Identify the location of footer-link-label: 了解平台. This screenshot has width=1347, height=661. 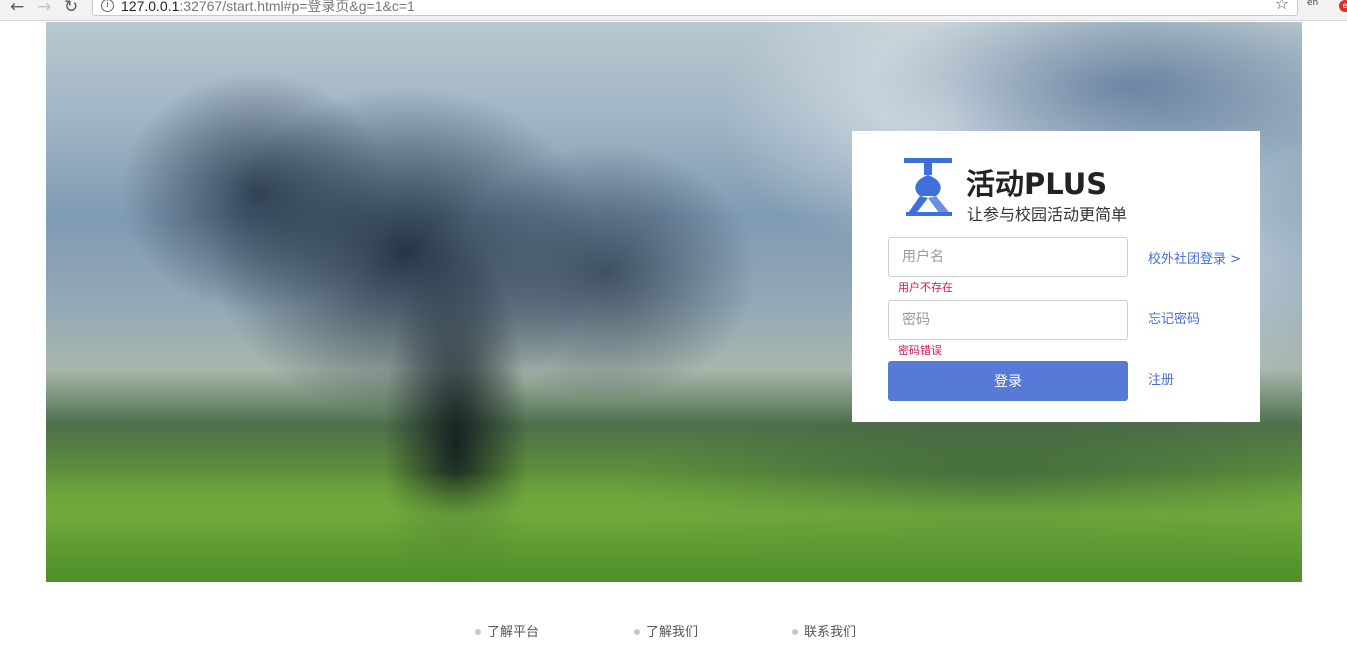
(513, 632).